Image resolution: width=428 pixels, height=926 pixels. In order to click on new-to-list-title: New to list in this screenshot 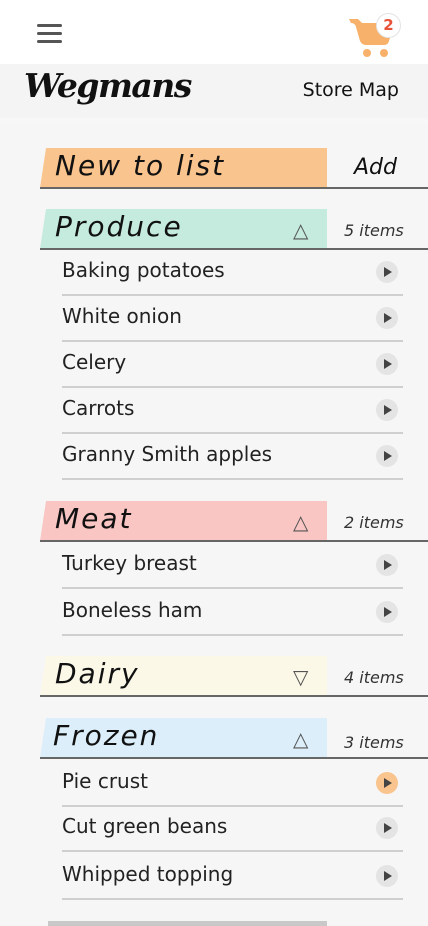, I will do `click(140, 165)`.